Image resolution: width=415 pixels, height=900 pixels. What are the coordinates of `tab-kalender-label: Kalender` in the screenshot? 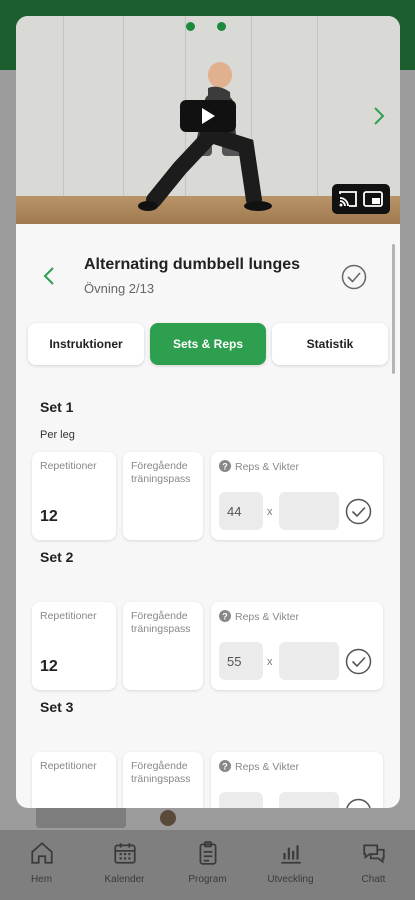 It's located at (124, 879).